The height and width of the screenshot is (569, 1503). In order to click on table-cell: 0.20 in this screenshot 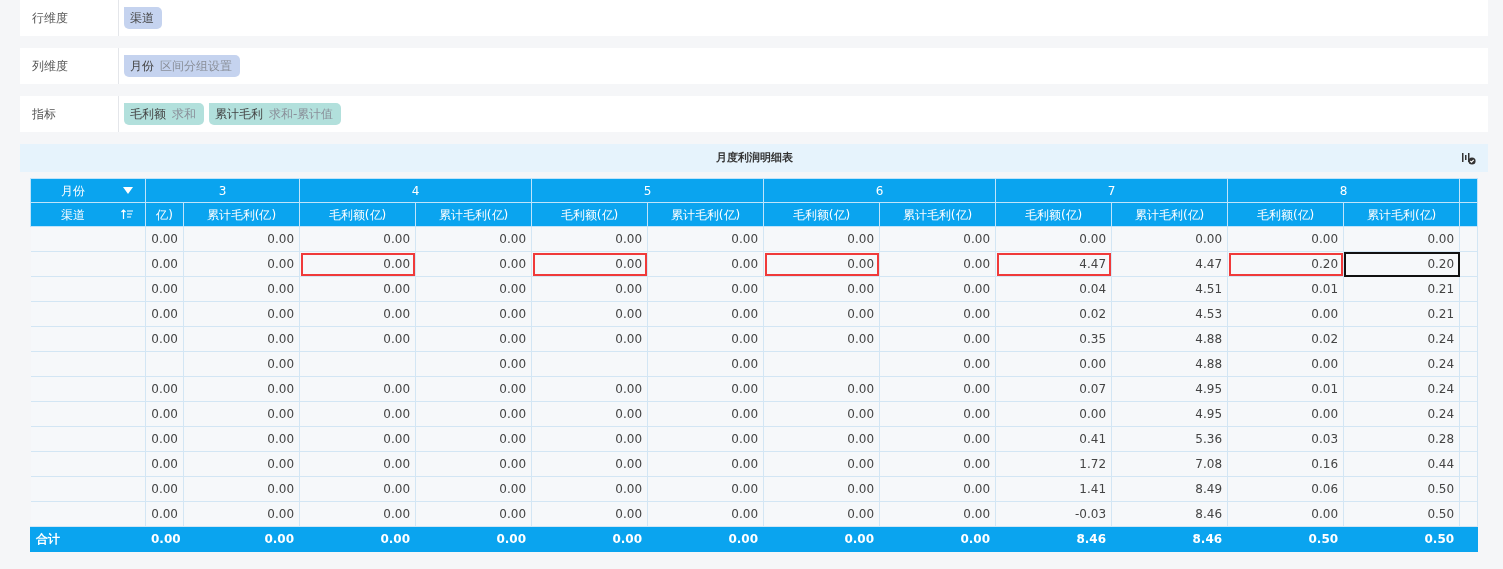, I will do `click(1285, 264)`.